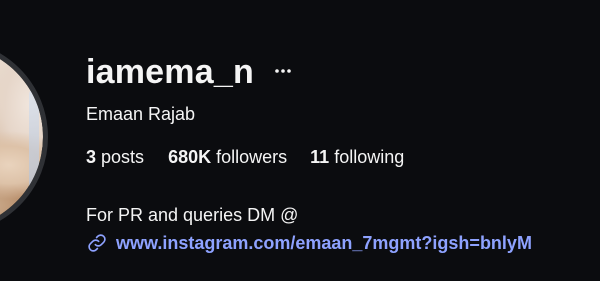 This screenshot has width=600, height=281. I want to click on more-options-button, so click(283, 71).